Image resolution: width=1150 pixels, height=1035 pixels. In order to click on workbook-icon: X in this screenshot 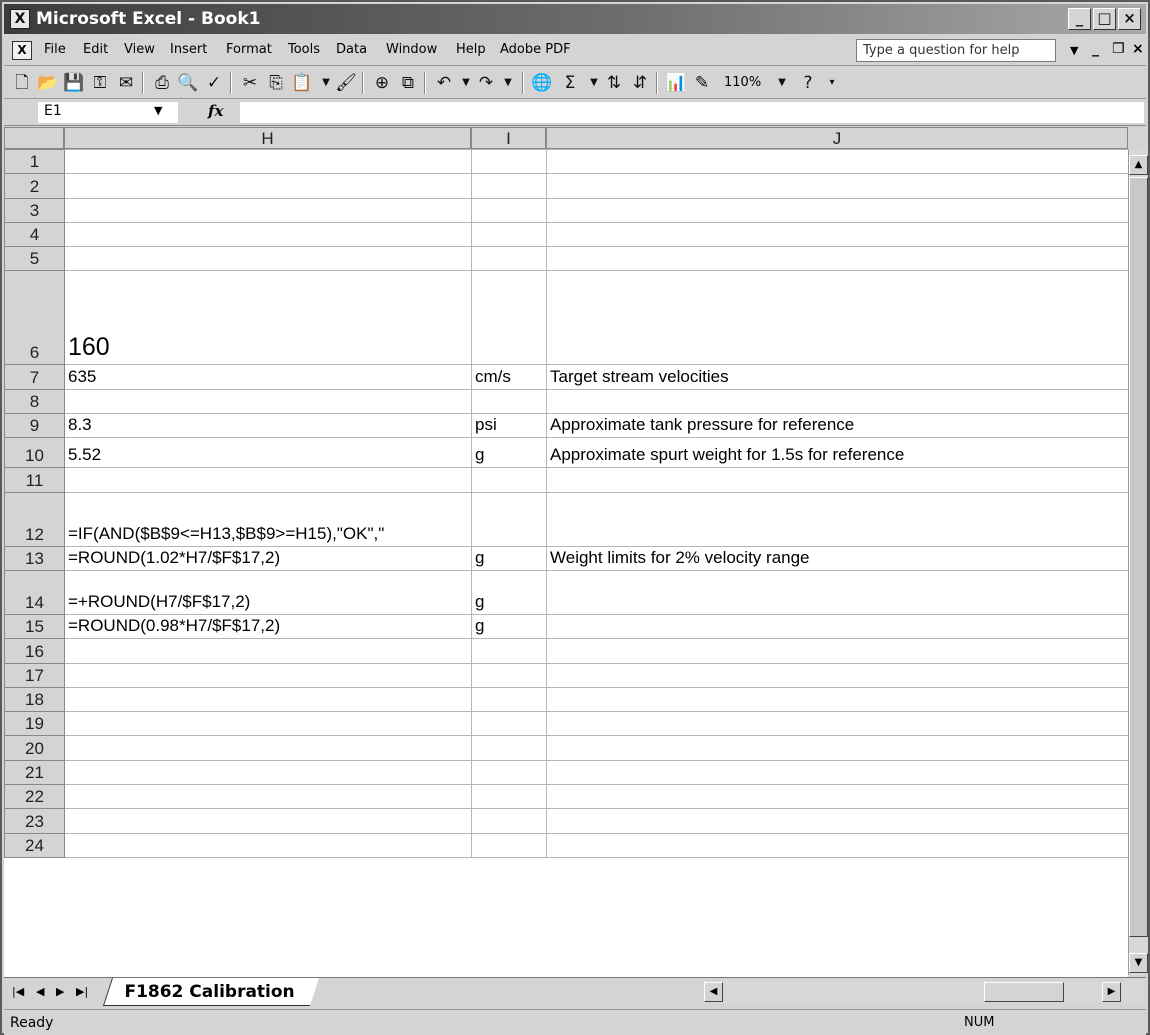, I will do `click(22, 50)`.